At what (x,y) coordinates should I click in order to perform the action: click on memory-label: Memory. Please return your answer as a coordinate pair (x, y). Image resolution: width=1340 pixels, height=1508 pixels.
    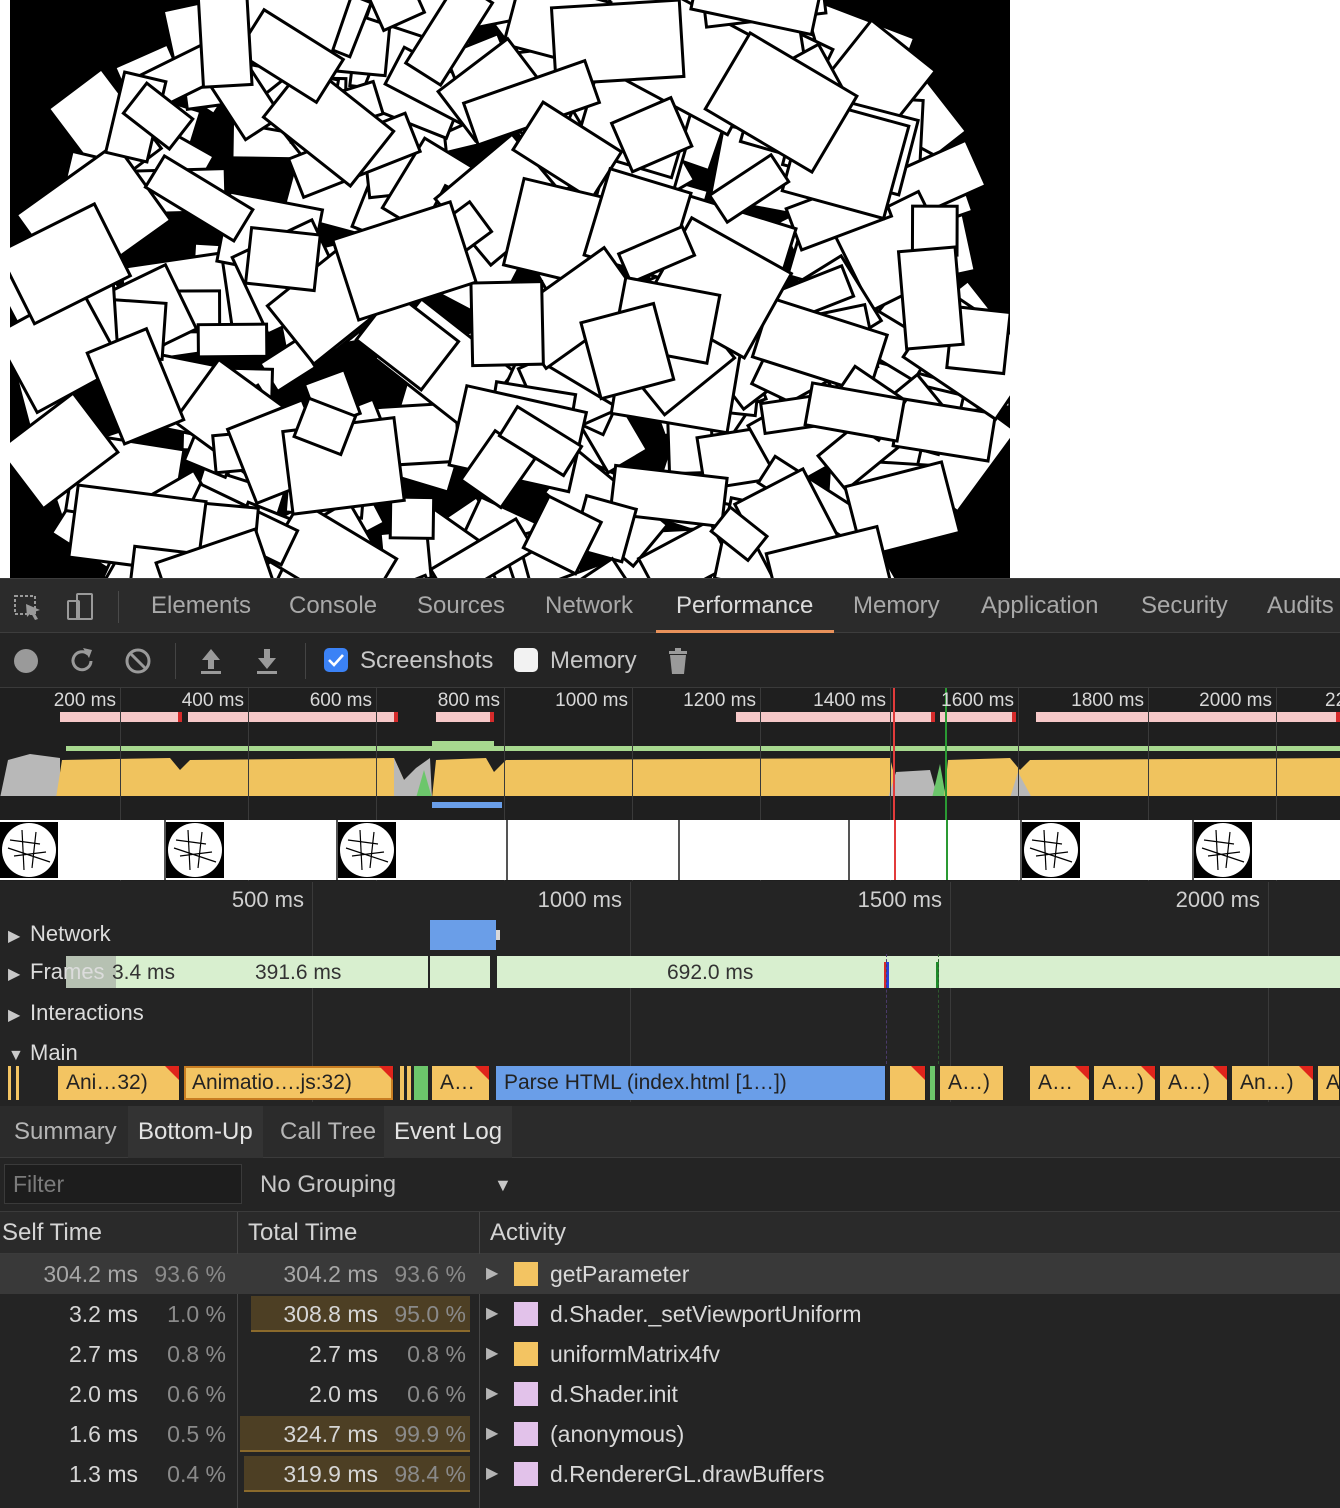
    Looking at the image, I should click on (593, 660).